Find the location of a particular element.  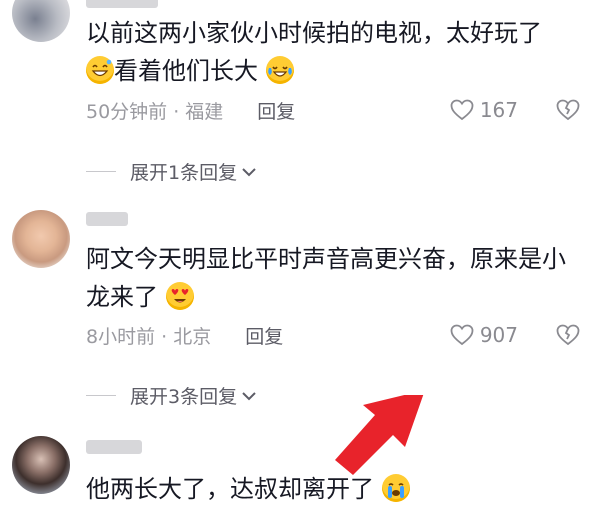

like-button: 167 is located at coordinates (484, 110).